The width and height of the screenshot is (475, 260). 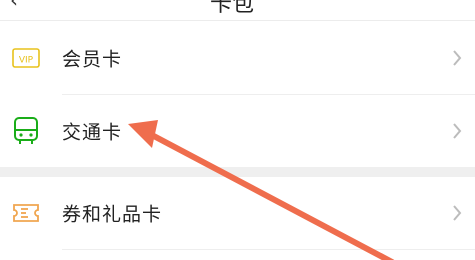 What do you see at coordinates (92, 59) in the screenshot?
I see `menu-item-label: 会员卡` at bounding box center [92, 59].